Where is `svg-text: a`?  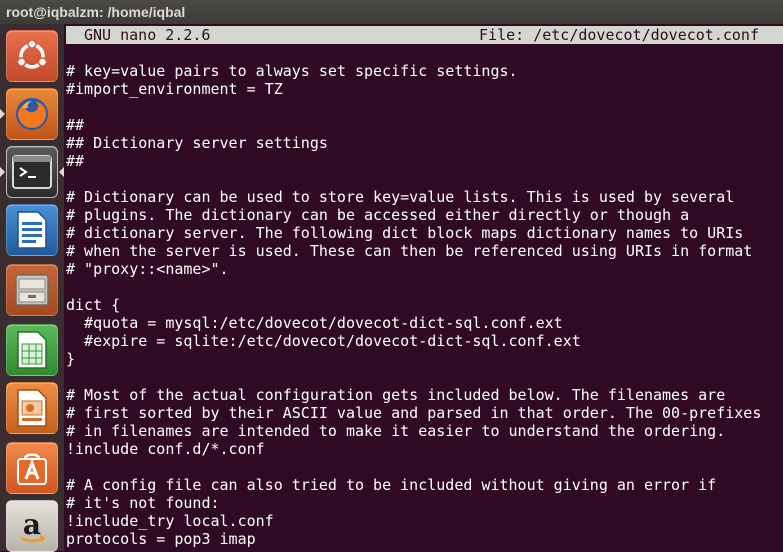
svg-text: a is located at coordinates (32, 524).